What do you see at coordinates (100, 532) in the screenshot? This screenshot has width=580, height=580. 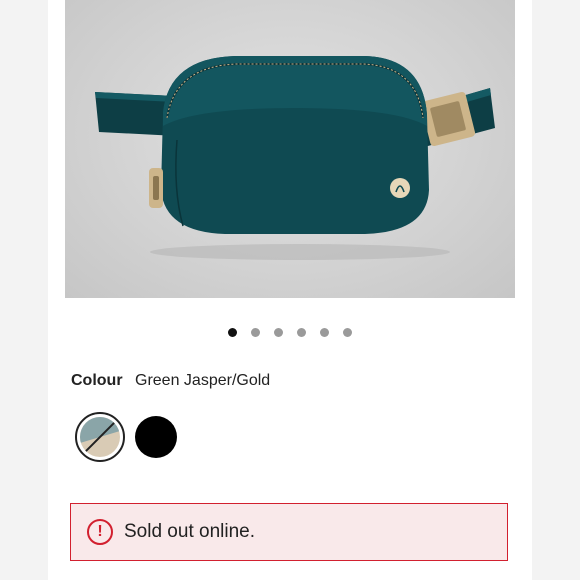 I see `exclamation-circle-icon: !` at bounding box center [100, 532].